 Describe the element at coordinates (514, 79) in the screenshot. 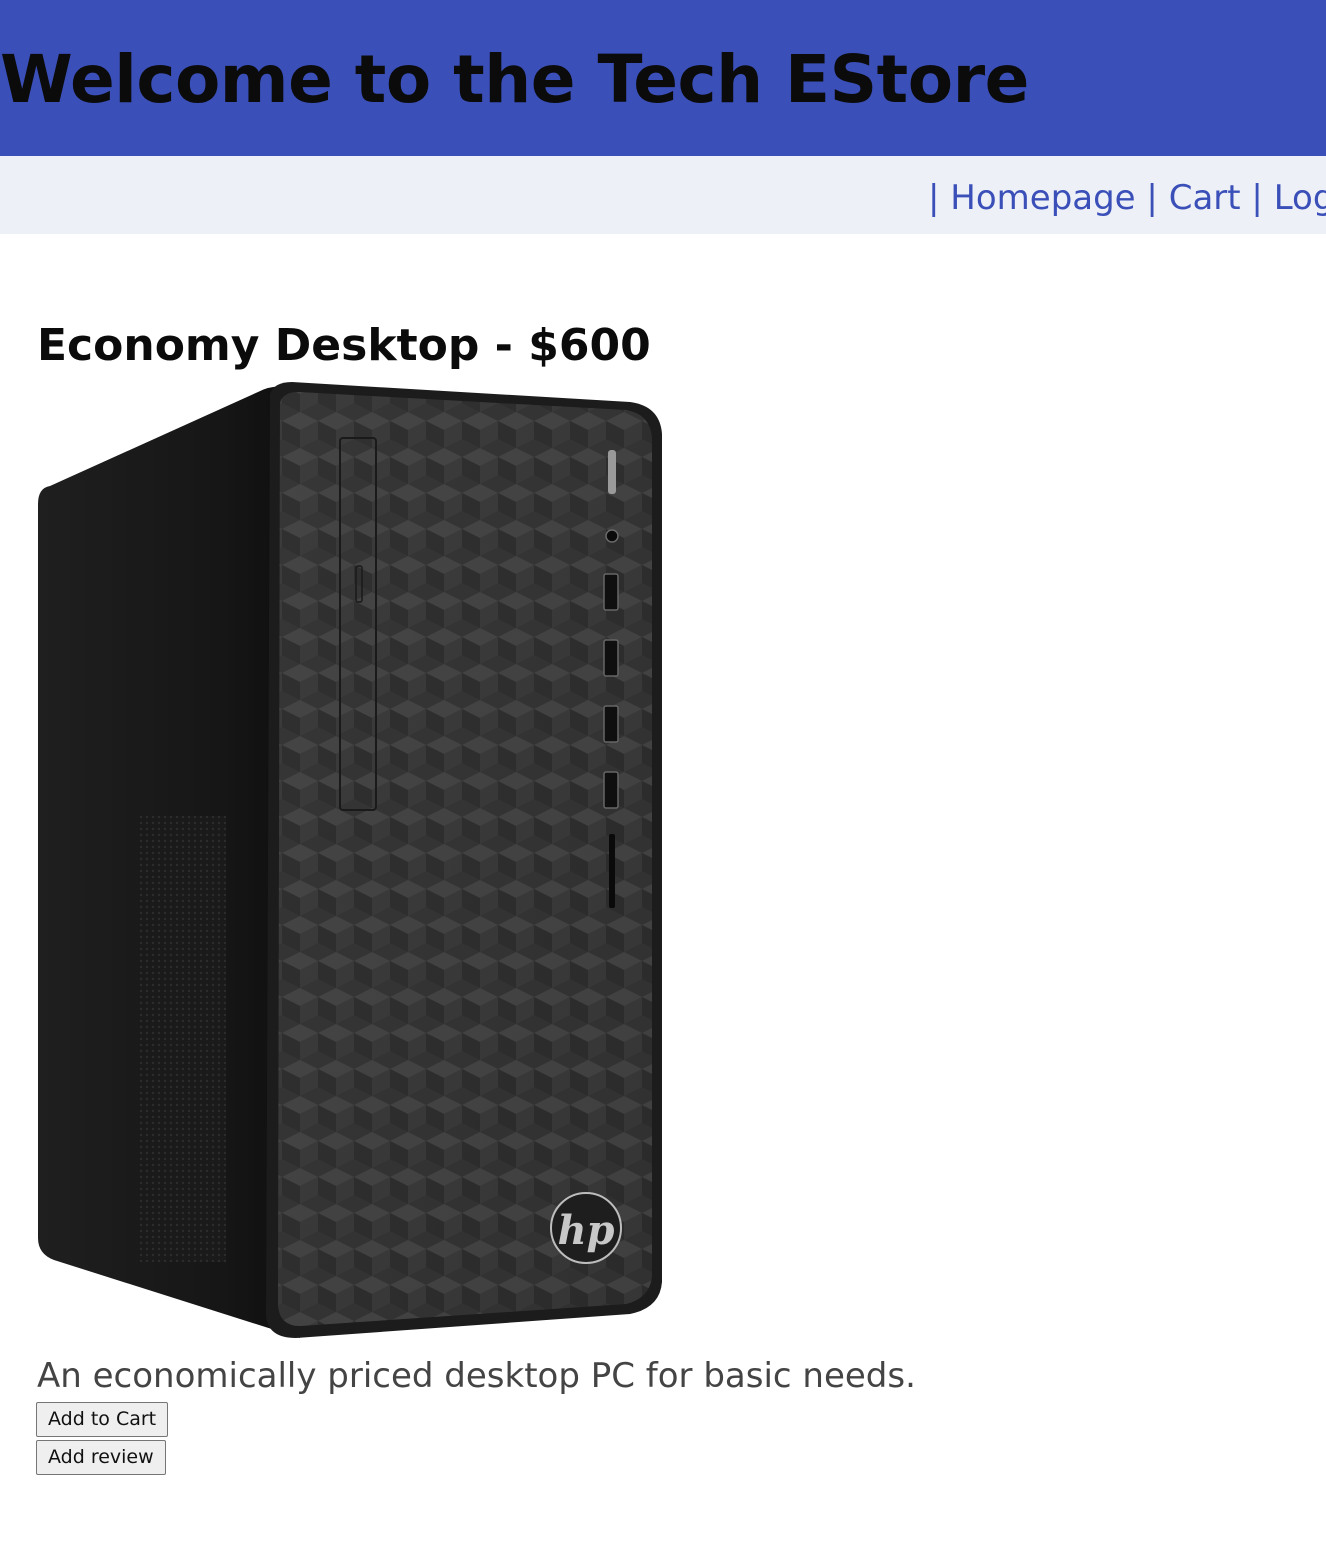

I see `site-title: Welcome to the Tech EStore` at that location.